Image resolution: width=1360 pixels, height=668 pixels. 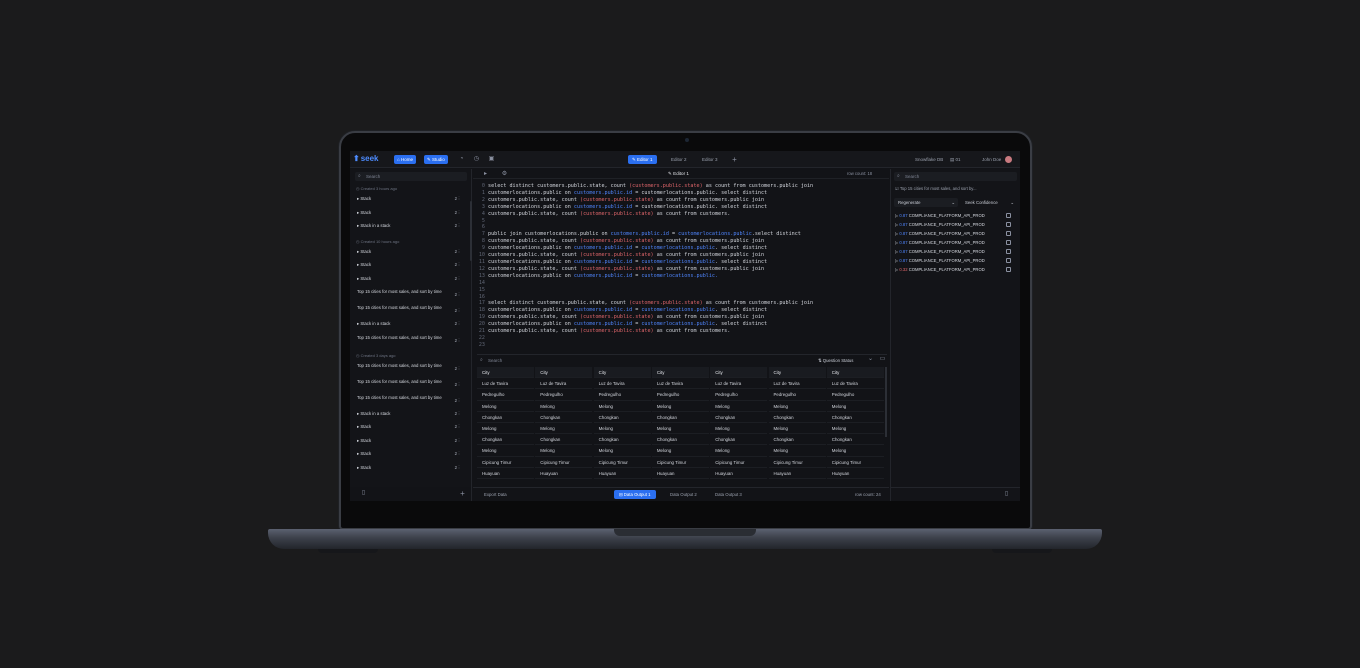 What do you see at coordinates (577, 360) in the screenshot?
I see `results-search-input: ⌕ Search` at bounding box center [577, 360].